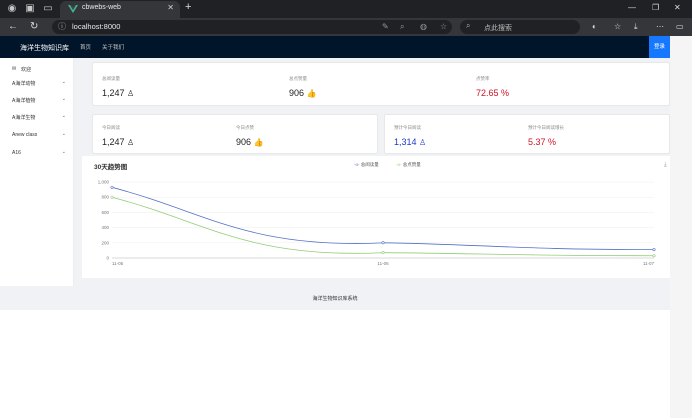 This screenshot has width=692, height=418. Describe the element at coordinates (101, 7) in the screenshot. I see `tab-title: cbwebs-web` at that location.